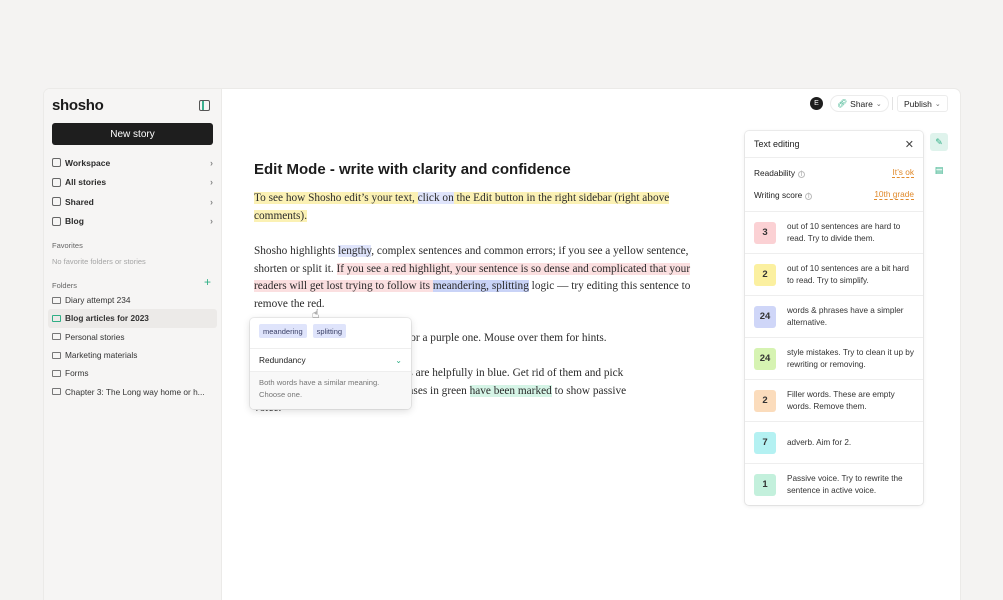  I want to click on toolbar-divider, so click(892, 103).